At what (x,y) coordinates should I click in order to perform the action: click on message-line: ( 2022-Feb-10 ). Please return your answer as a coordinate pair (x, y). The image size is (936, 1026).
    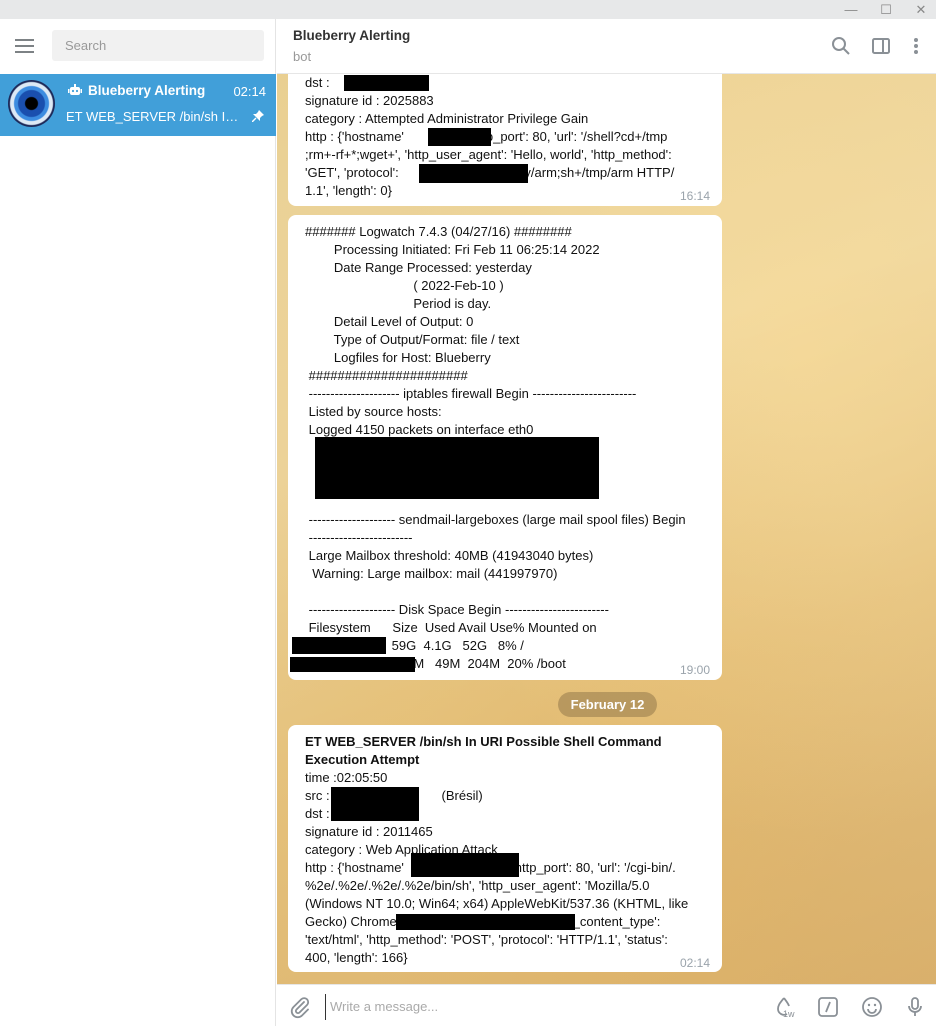
    Looking at the image, I should click on (404, 285).